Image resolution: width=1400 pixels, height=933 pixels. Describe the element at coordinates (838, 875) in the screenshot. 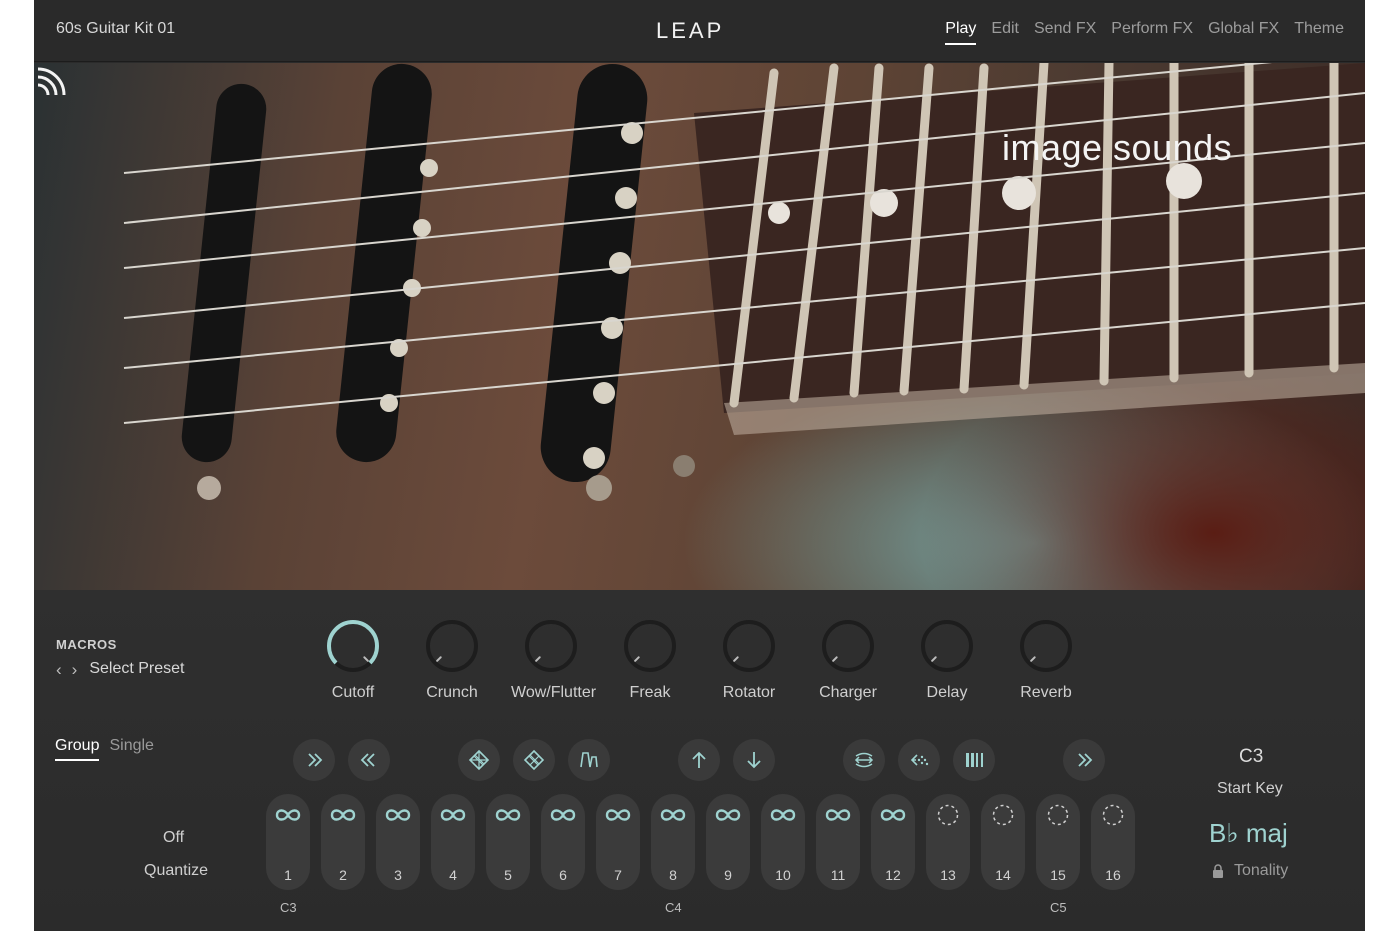

I see `pad-number: 11` at that location.